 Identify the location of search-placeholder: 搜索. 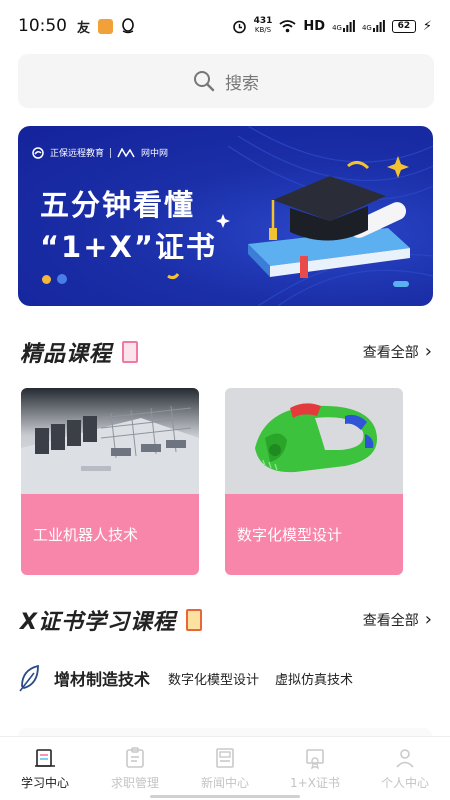
(242, 83).